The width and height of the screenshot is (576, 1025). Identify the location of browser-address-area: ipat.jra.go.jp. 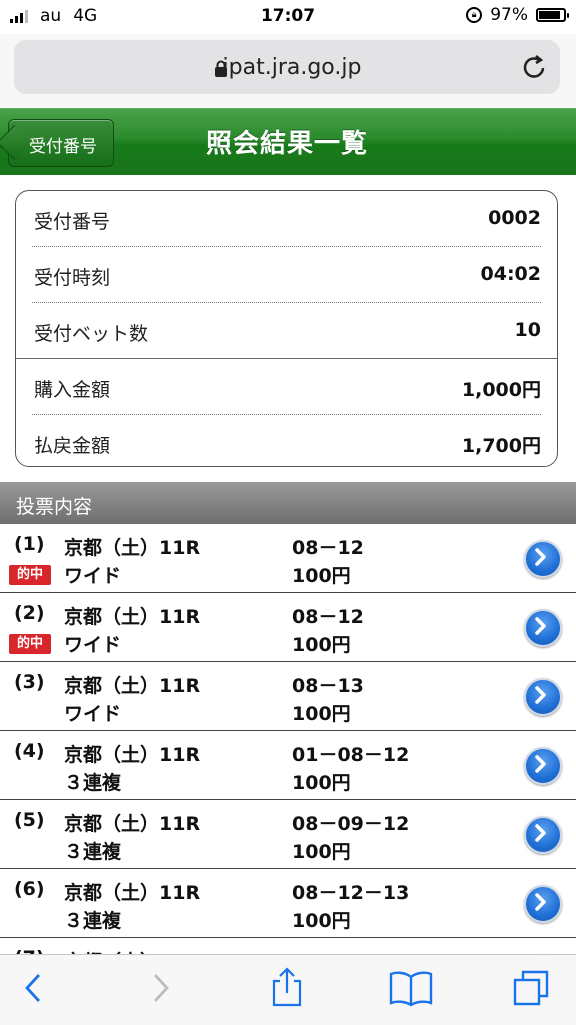
(288, 71).